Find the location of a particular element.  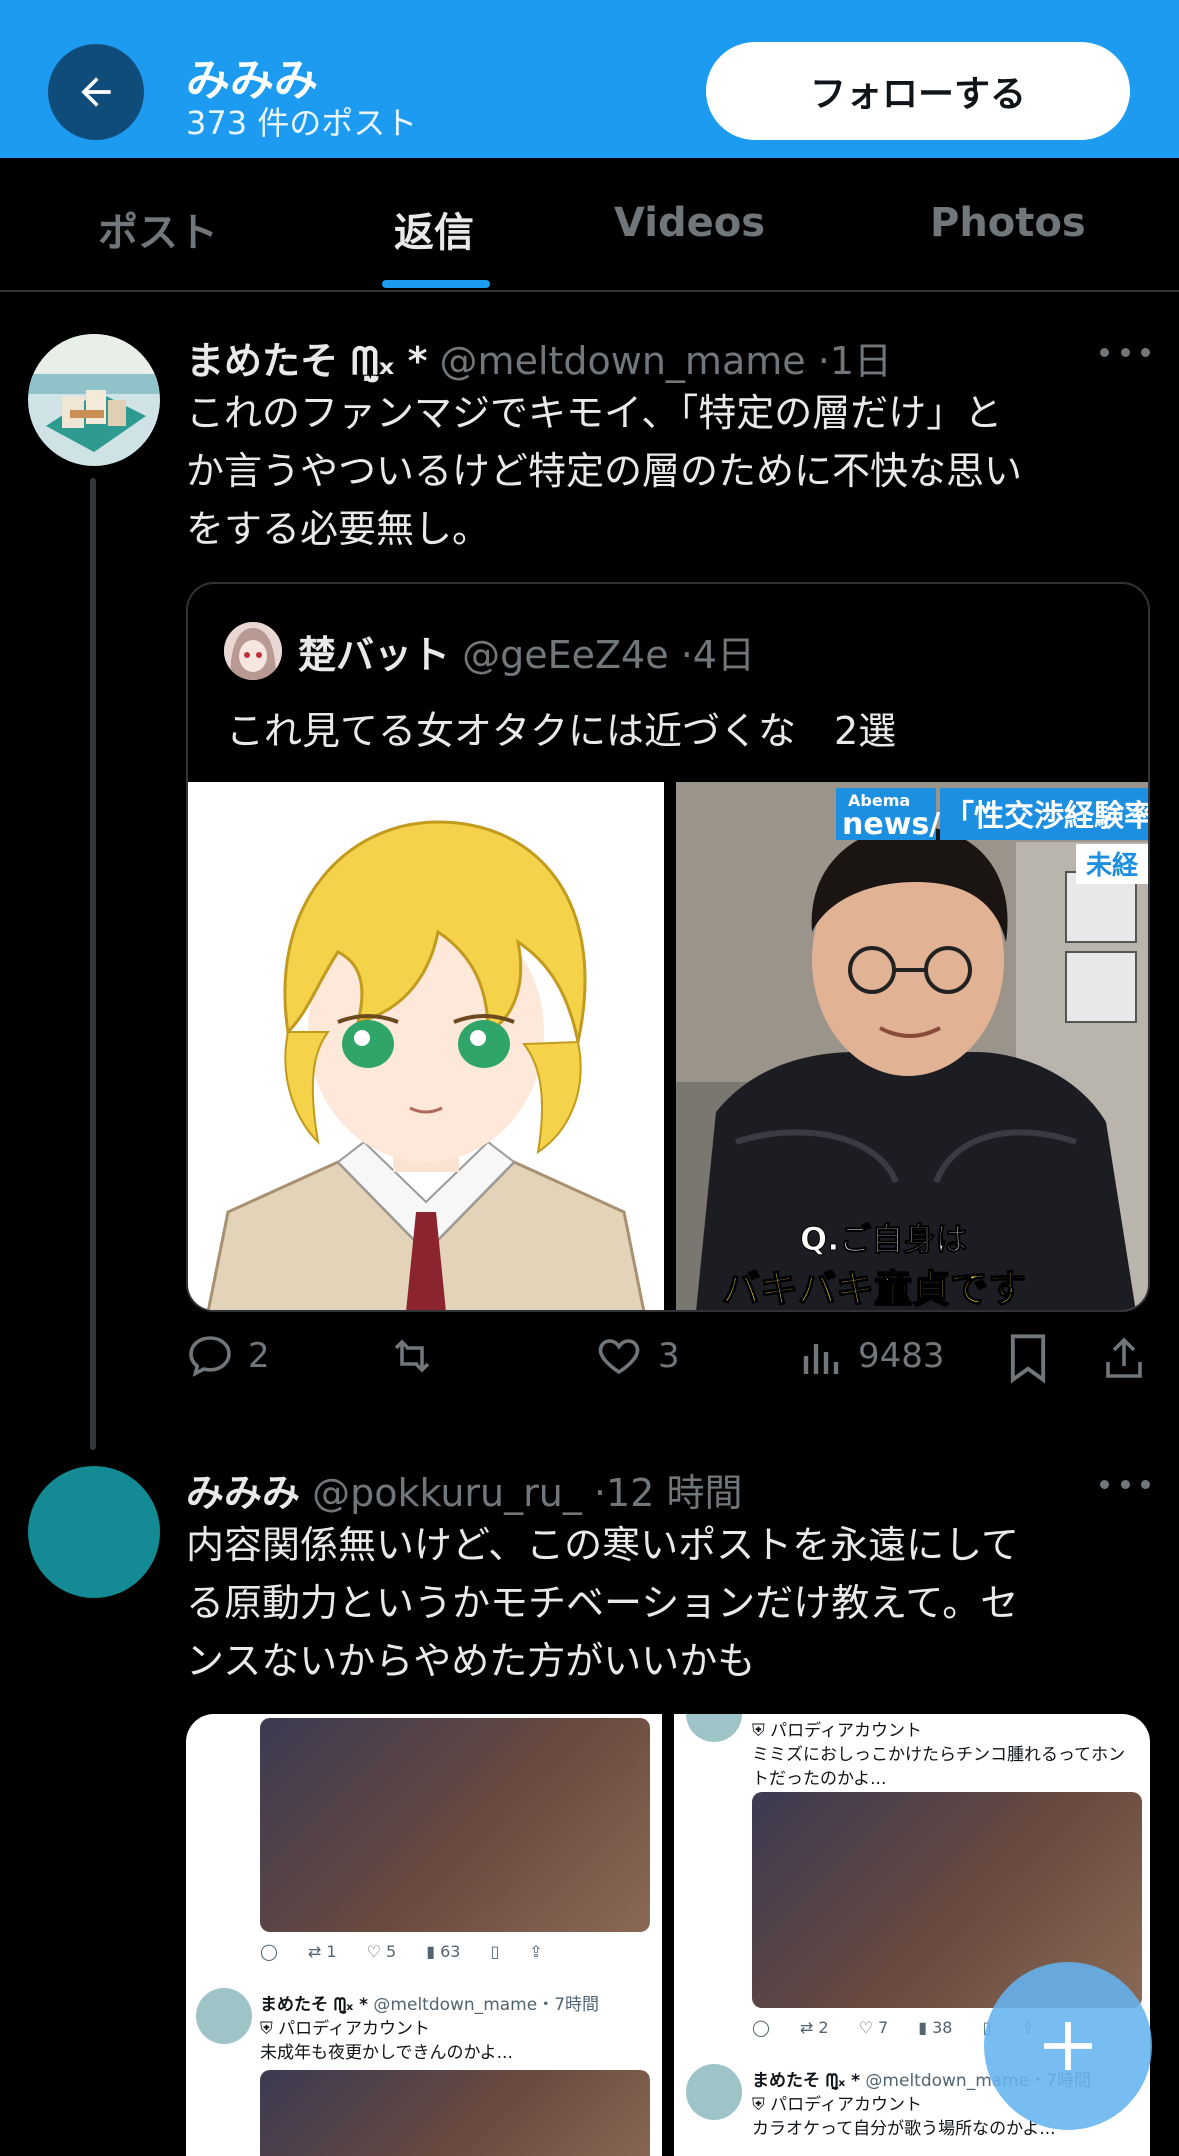

mini-share-icon: ⇪ is located at coordinates (536, 1951).